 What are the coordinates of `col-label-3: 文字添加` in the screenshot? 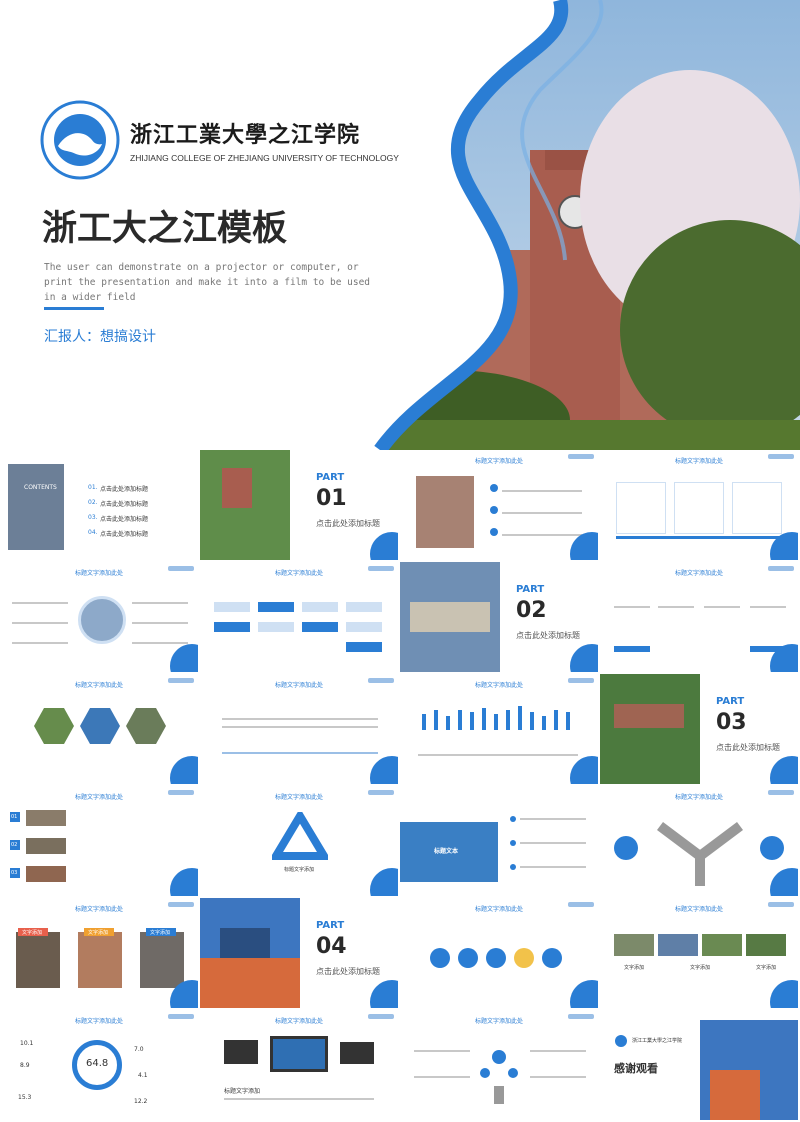 It's located at (766, 968).